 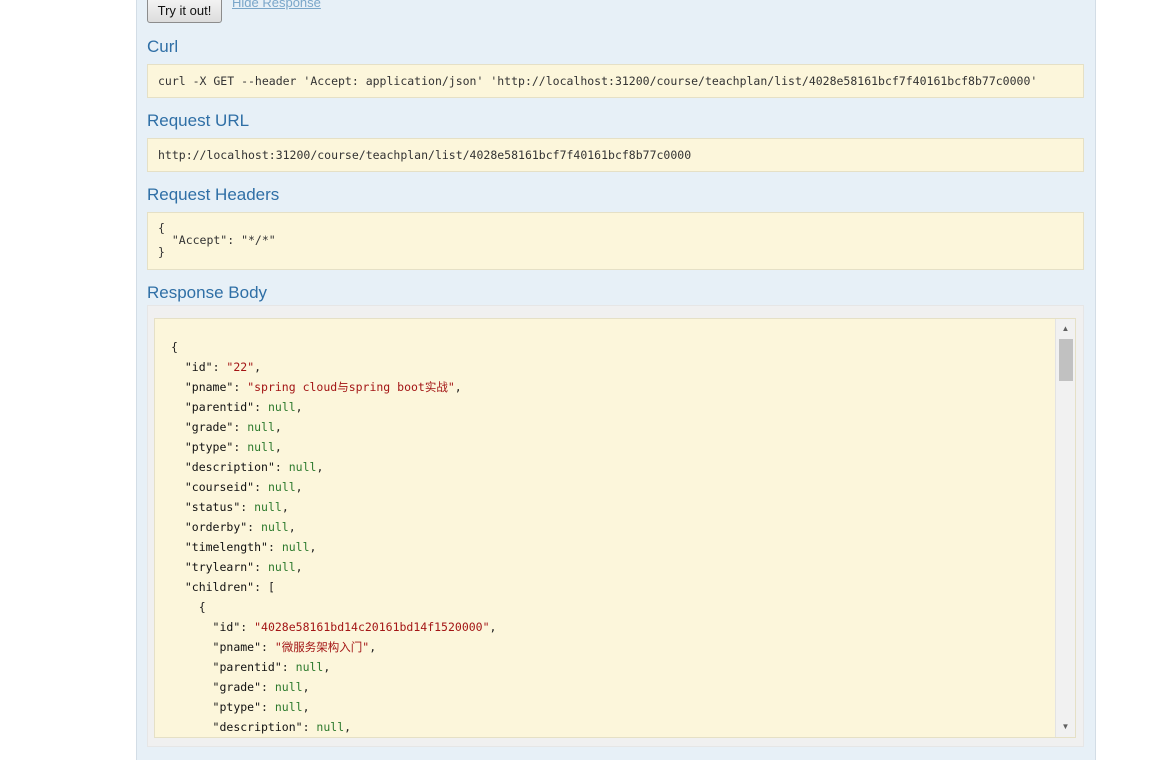 I want to click on json-bracket: [, so click(x=271, y=587).